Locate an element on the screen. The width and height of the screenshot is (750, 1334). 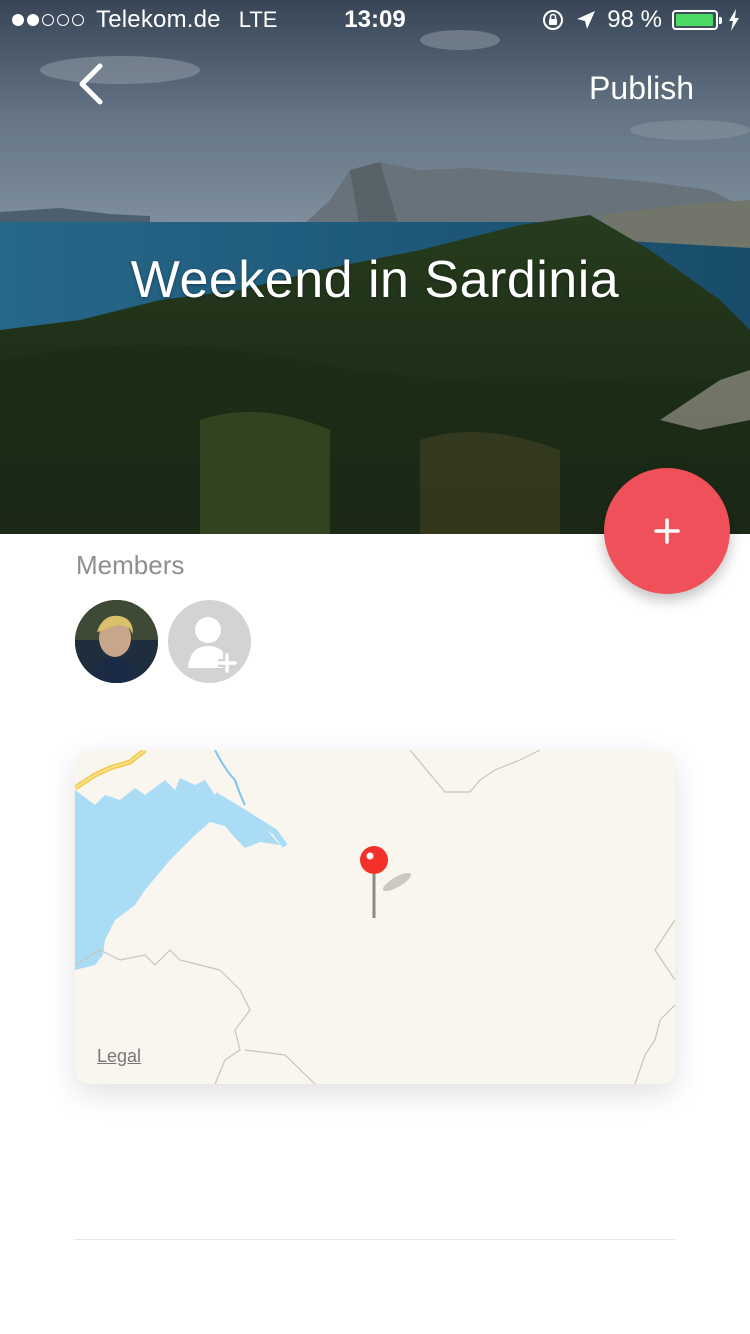
member-avatar is located at coordinates (116, 641).